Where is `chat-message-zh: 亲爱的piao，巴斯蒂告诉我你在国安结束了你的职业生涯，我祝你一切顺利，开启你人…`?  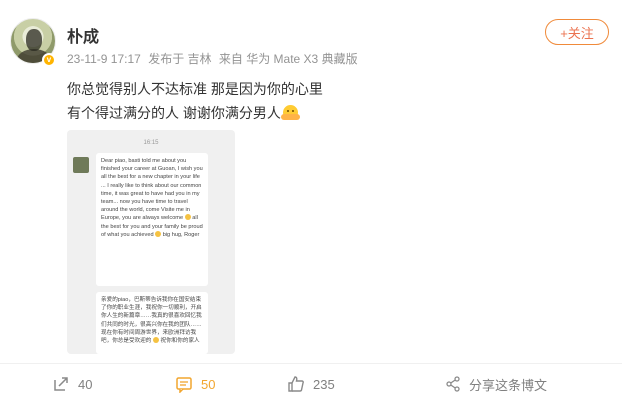 chat-message-zh: 亲爱的piao，巴斯蒂告诉我你在国安结束了你的职业生涯，我祝你一切顺利，开启你人… is located at coordinates (151, 321).